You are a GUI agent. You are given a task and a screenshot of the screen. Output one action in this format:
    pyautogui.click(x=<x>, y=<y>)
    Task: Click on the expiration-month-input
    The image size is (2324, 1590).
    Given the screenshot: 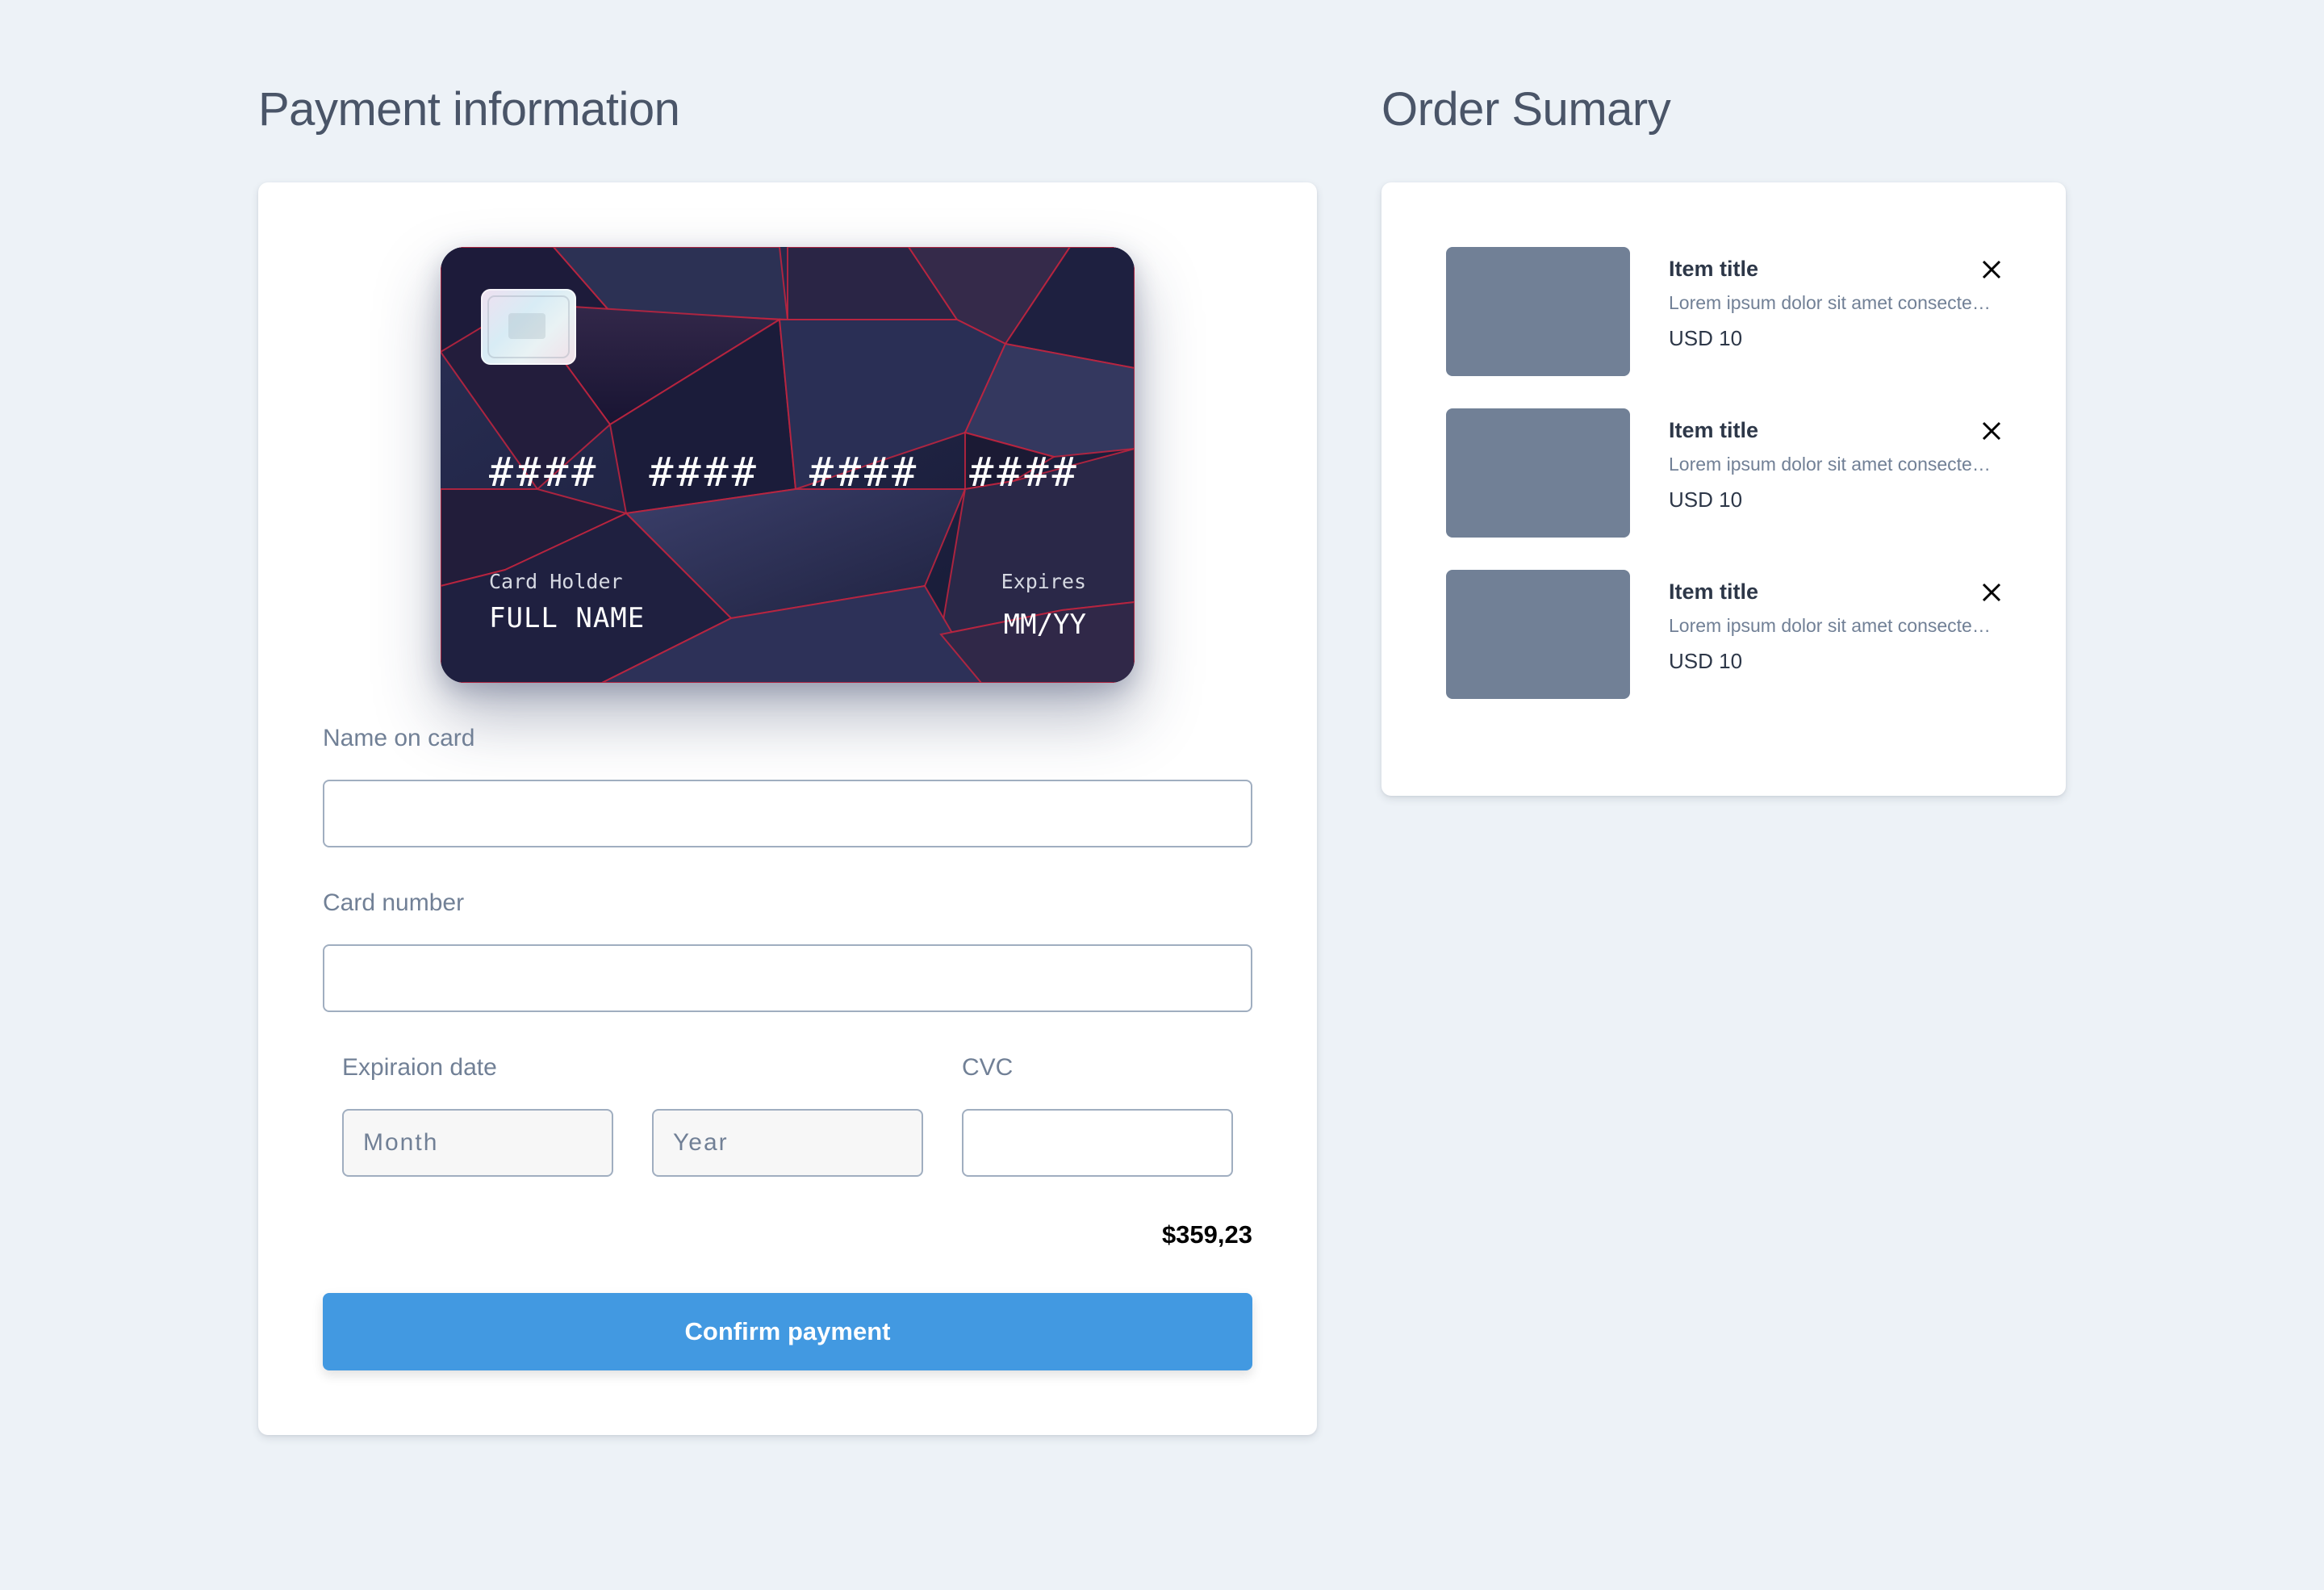 What is the action you would take?
    pyautogui.click(x=477, y=1143)
    